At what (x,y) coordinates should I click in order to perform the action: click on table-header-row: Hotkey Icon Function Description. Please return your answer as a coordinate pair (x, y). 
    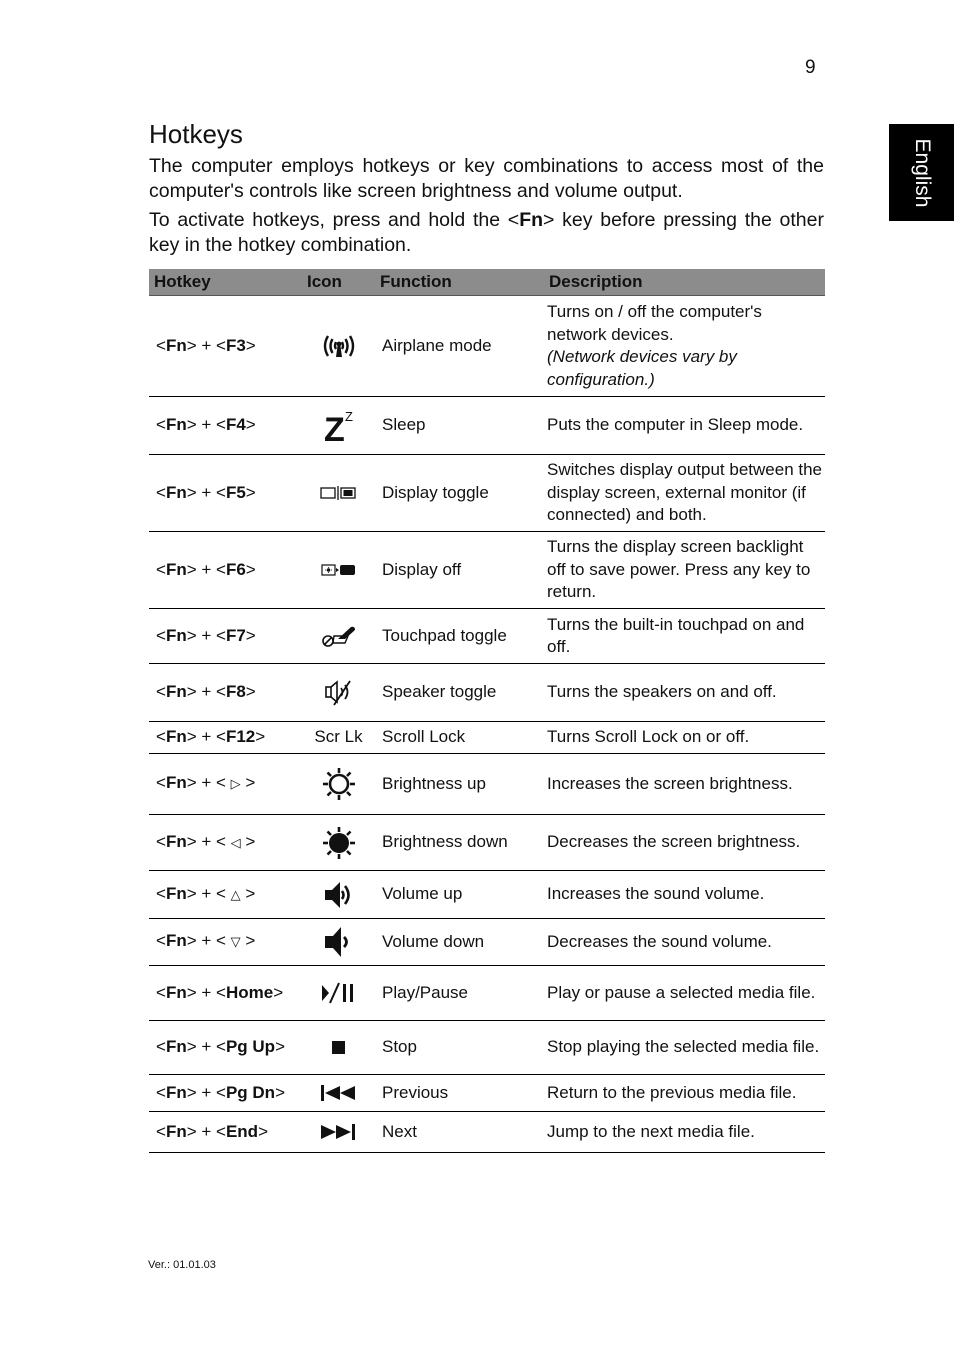
    Looking at the image, I should click on (487, 282).